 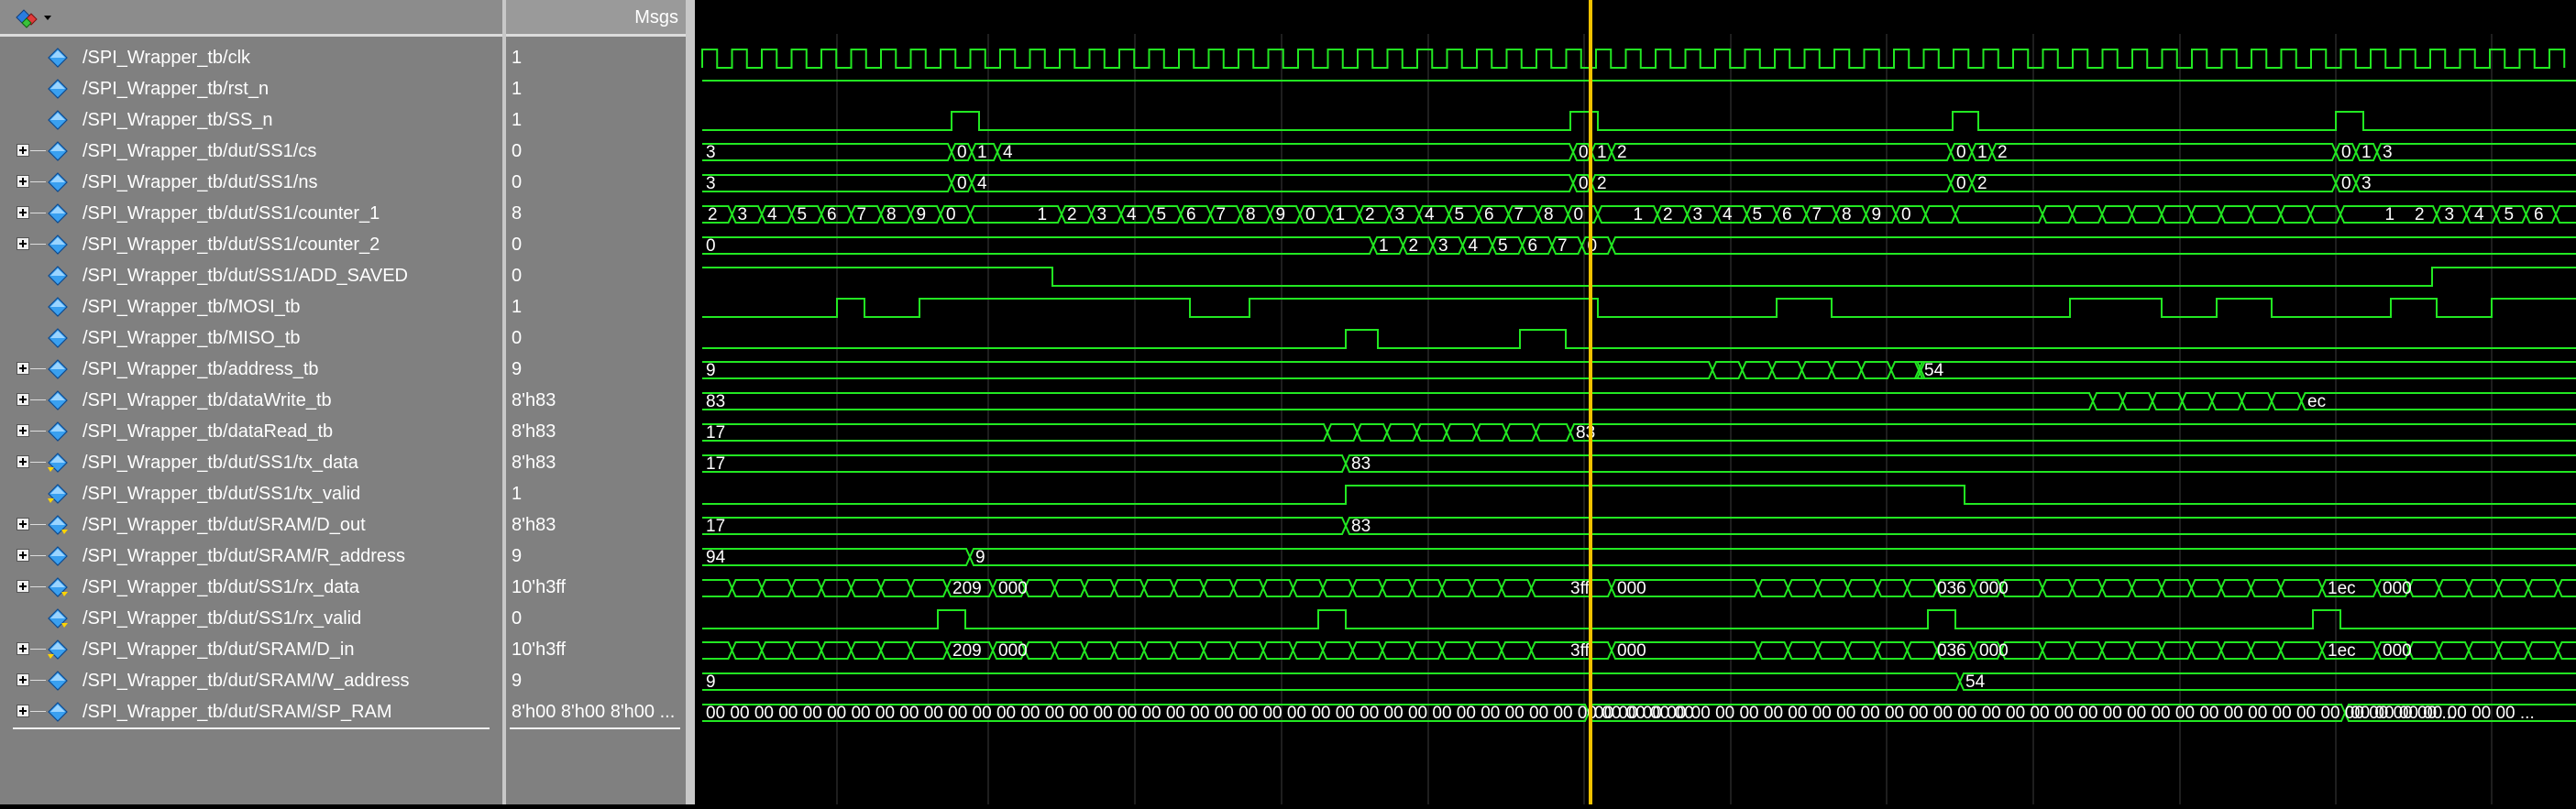 I want to click on signal-row: /SPI_Wrapper_tb/MOSI_tb, so click(x=251, y=307).